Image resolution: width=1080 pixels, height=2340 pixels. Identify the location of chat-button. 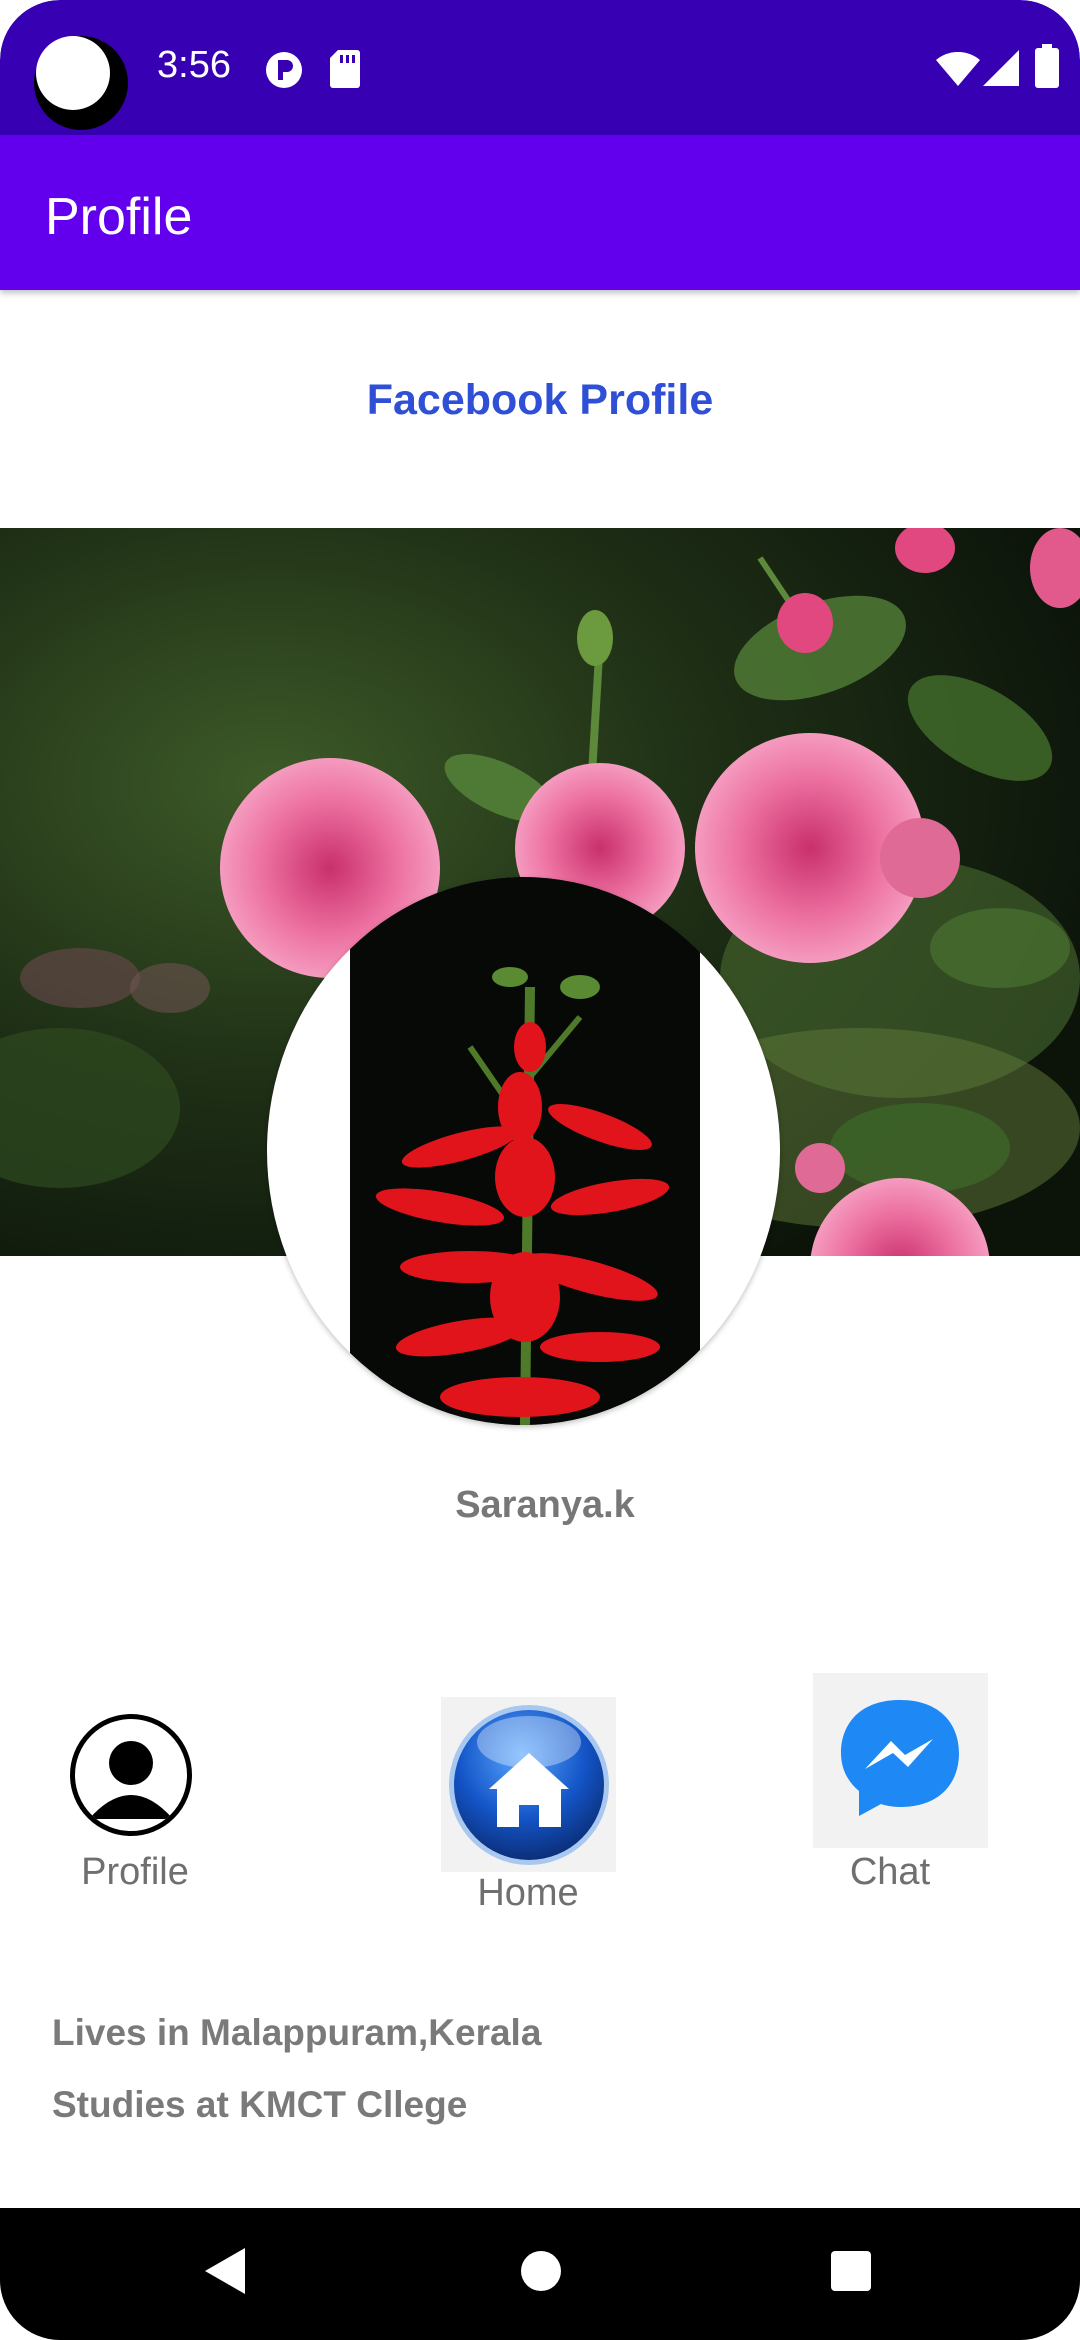
(900, 1760).